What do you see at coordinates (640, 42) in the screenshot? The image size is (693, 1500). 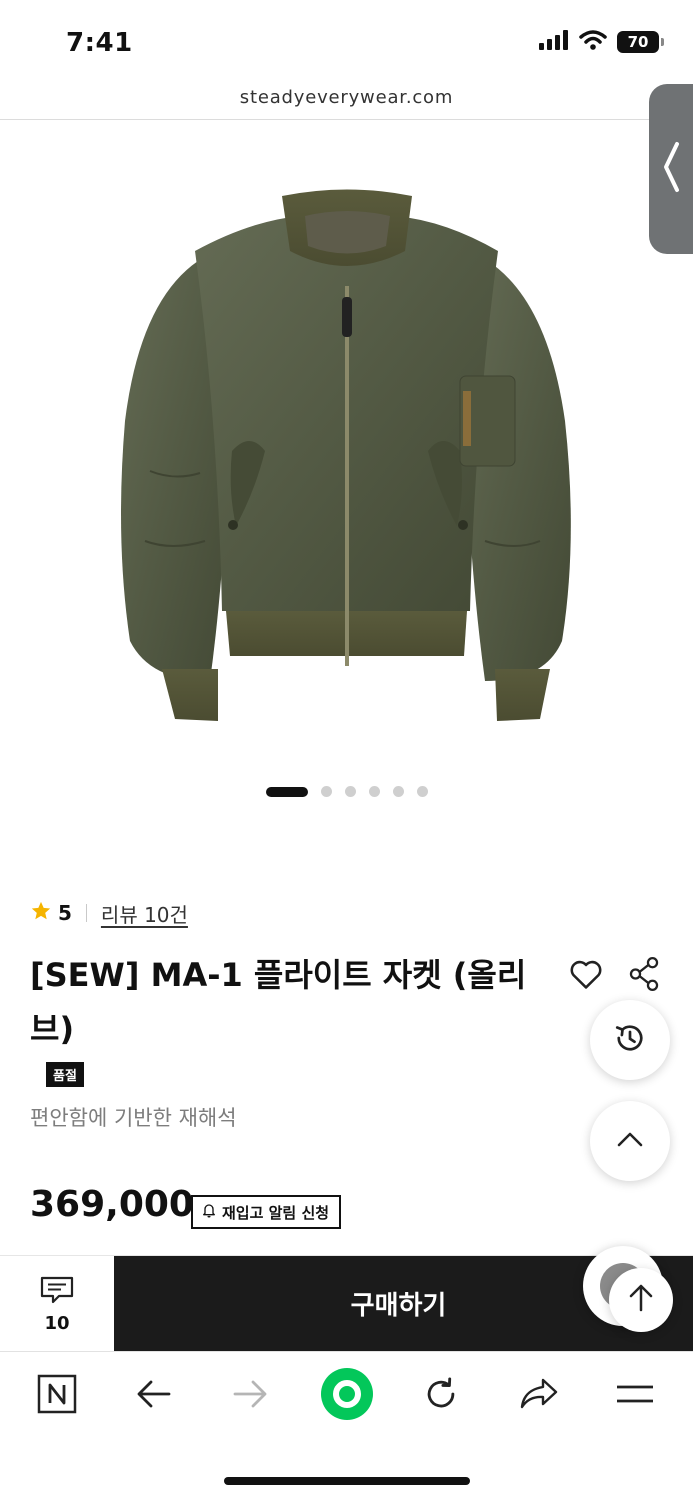 I see `battery-icon: 70` at bounding box center [640, 42].